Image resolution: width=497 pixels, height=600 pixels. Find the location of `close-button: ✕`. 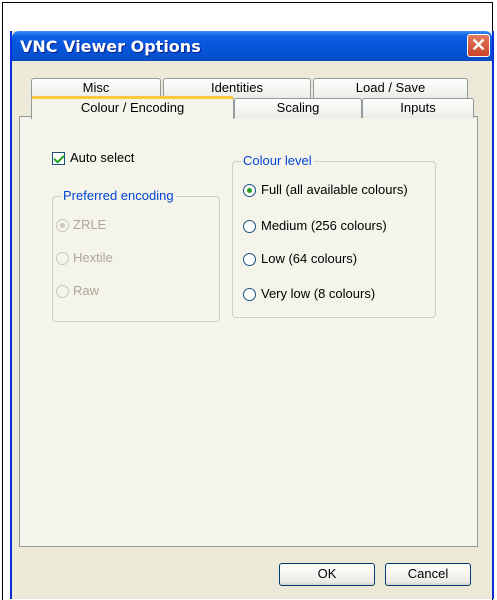

close-button: ✕ is located at coordinates (478, 45).